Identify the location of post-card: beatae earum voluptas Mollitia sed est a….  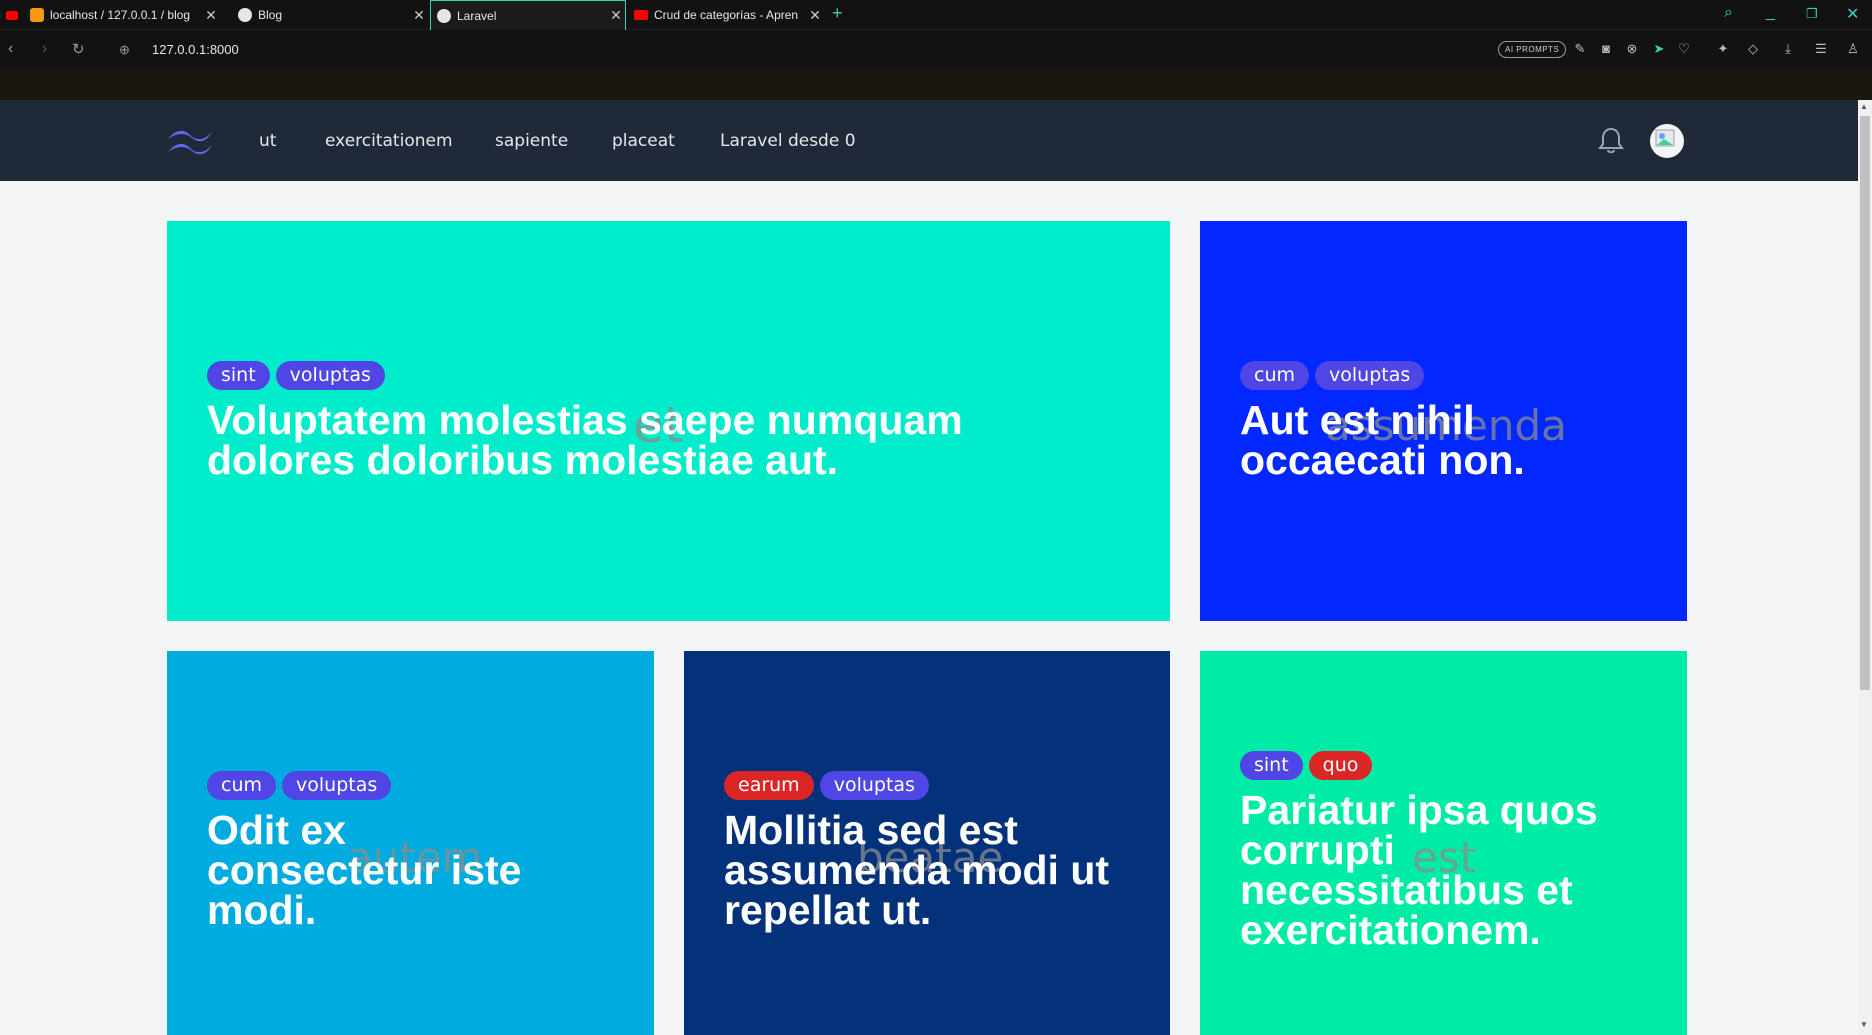
(927, 843).